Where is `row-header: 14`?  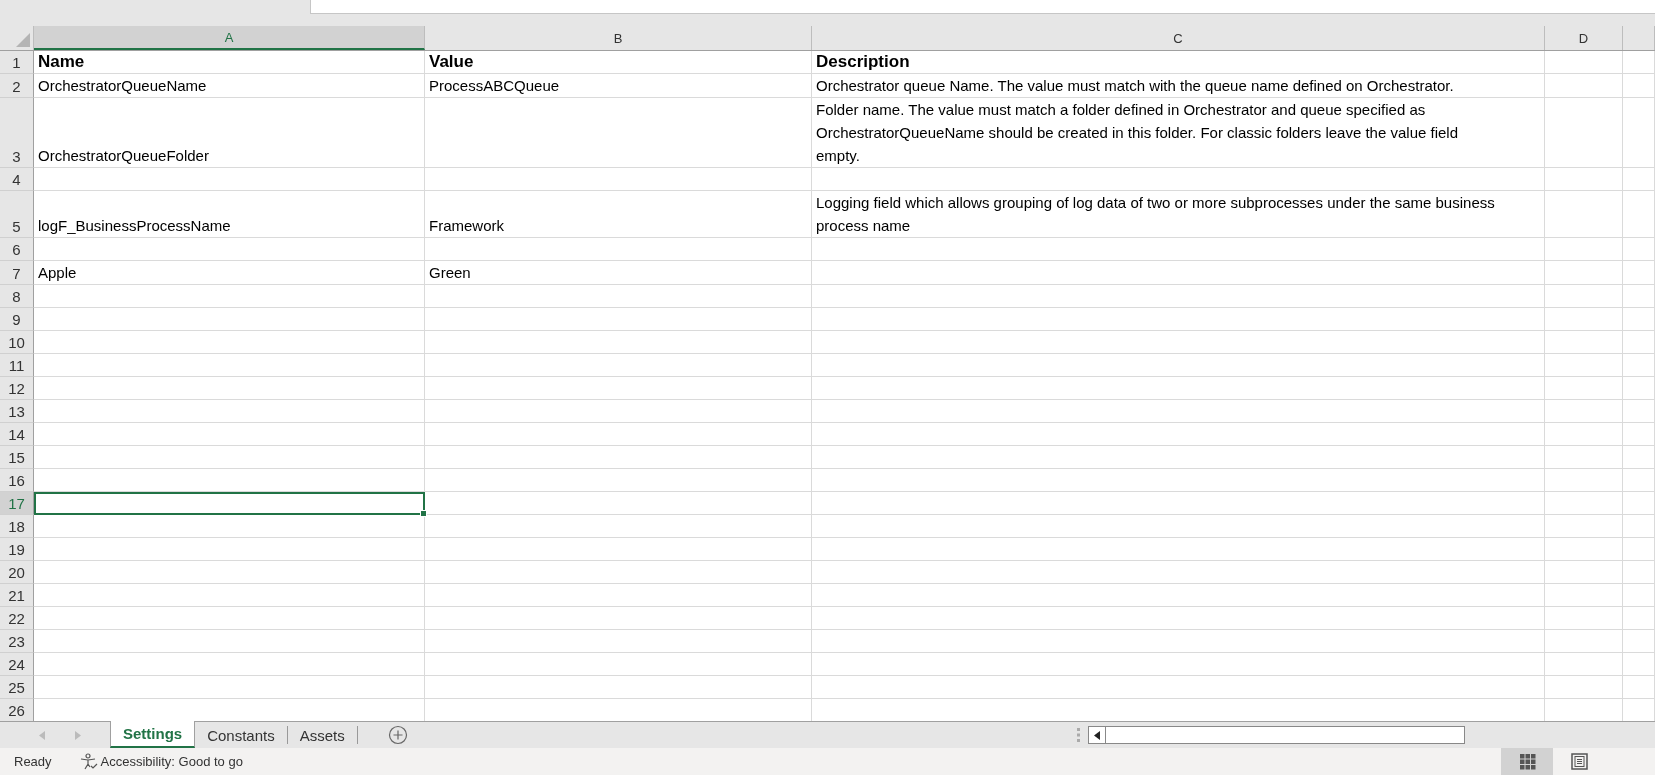
row-header: 14 is located at coordinates (17, 434).